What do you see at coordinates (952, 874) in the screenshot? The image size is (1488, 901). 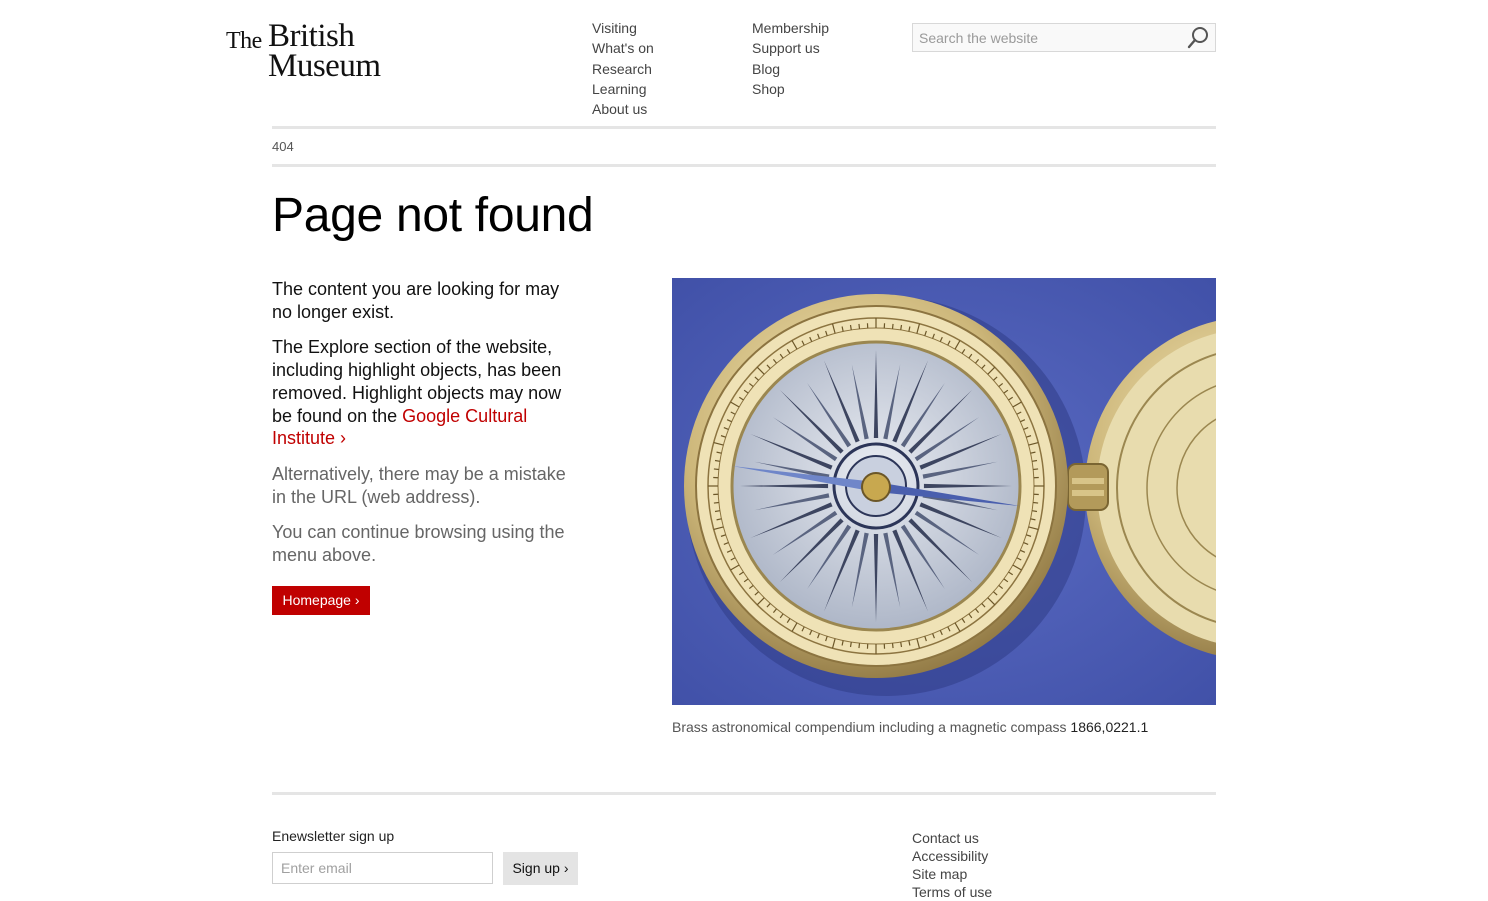 I see `footer-link-site-map: Site map` at bounding box center [952, 874].